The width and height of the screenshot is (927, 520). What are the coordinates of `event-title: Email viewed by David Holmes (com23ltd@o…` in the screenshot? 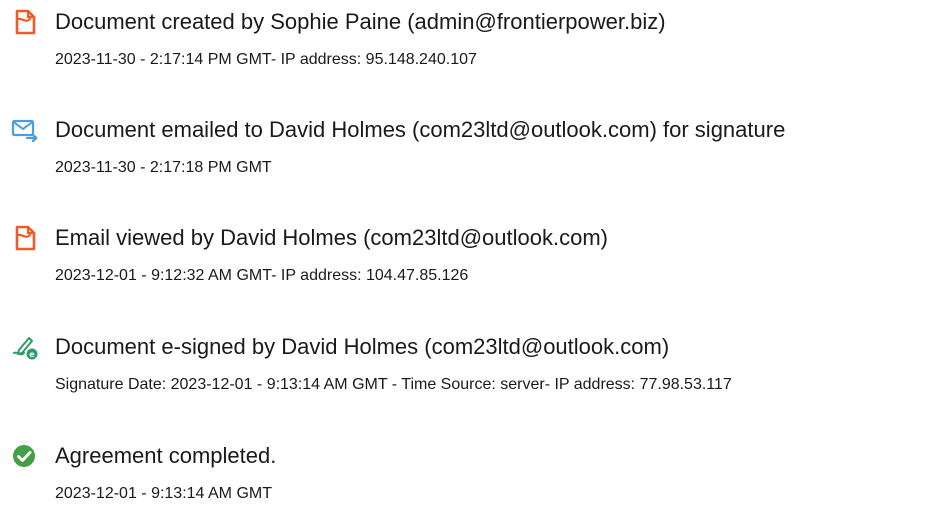 It's located at (331, 237).